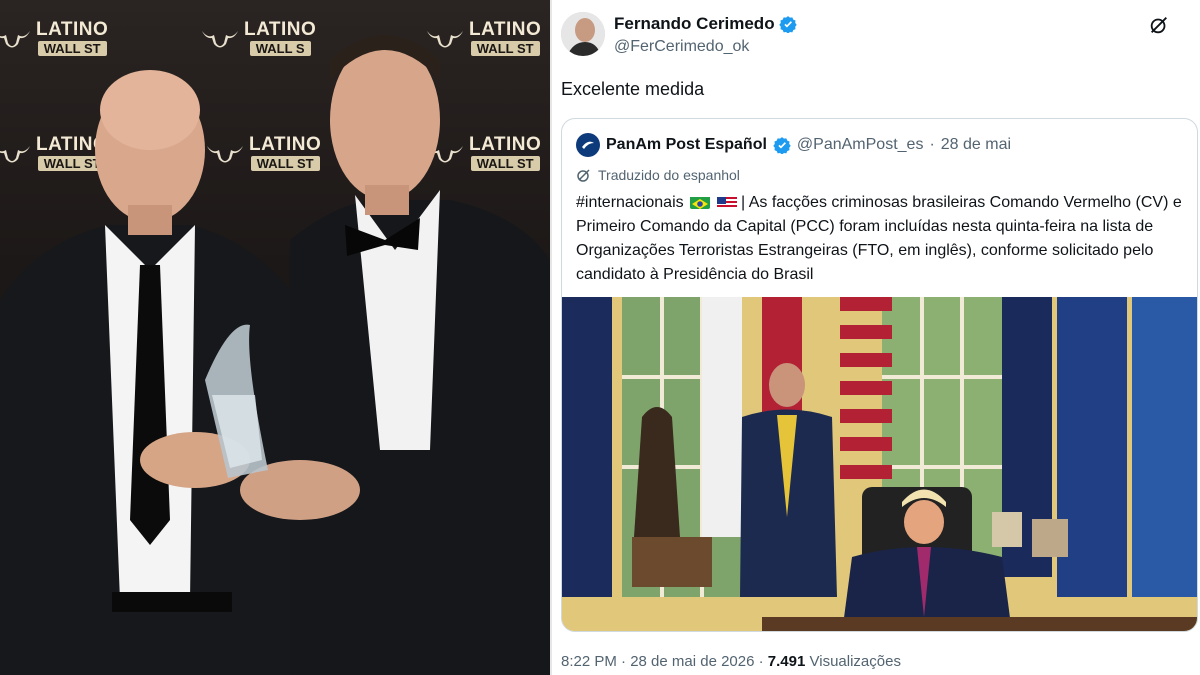 This screenshot has height=675, width=1200. I want to click on quoted-author-handle: @PanAmPost_es, so click(860, 144).